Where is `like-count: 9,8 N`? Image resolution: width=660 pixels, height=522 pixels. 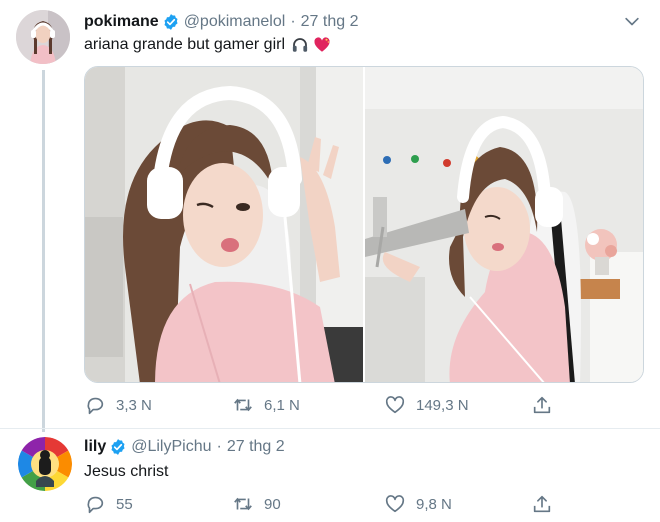 like-count: 9,8 N is located at coordinates (434, 504).